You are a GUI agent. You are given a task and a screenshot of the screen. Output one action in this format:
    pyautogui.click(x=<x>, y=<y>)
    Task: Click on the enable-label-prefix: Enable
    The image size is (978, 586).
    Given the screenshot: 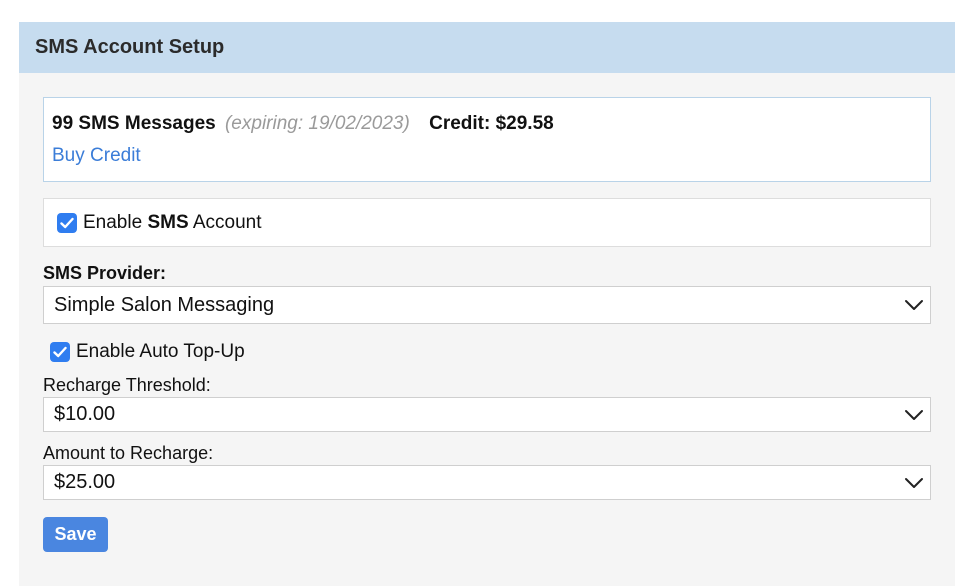 What is the action you would take?
    pyautogui.click(x=115, y=222)
    